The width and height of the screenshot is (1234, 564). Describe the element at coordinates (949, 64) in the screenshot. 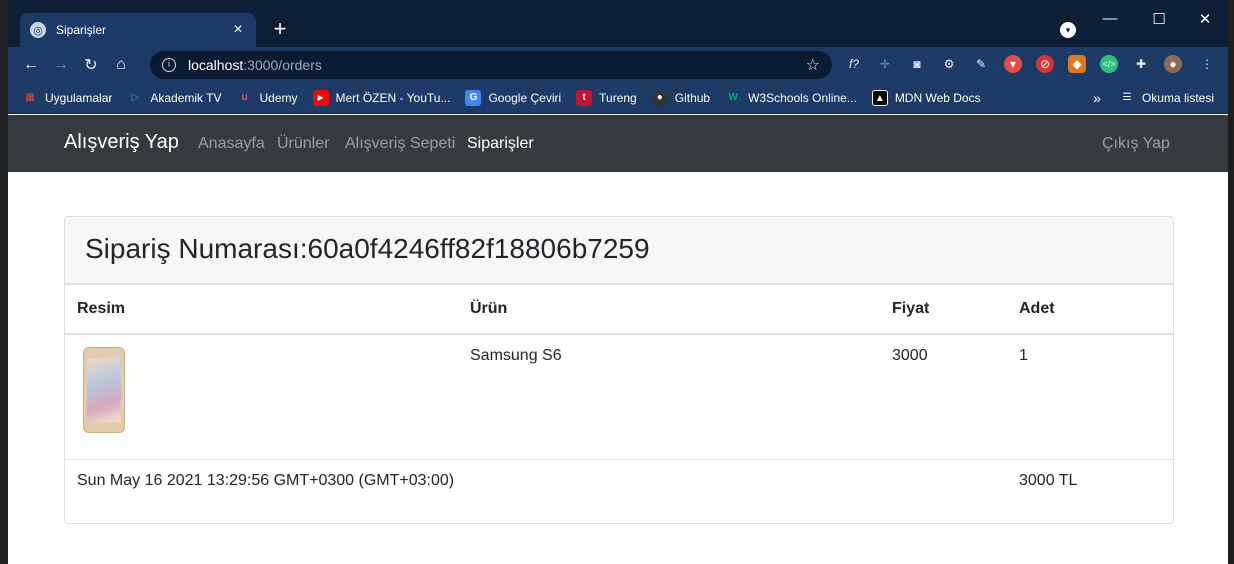

I see `gear-icon: ⚙` at that location.